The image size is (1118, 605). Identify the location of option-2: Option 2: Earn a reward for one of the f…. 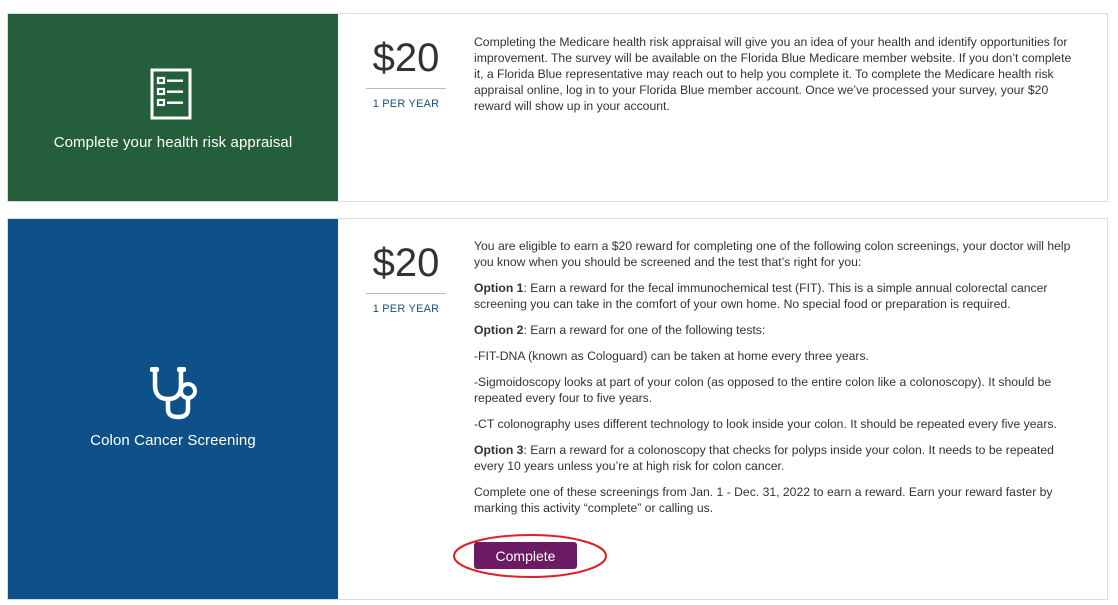
(780, 330).